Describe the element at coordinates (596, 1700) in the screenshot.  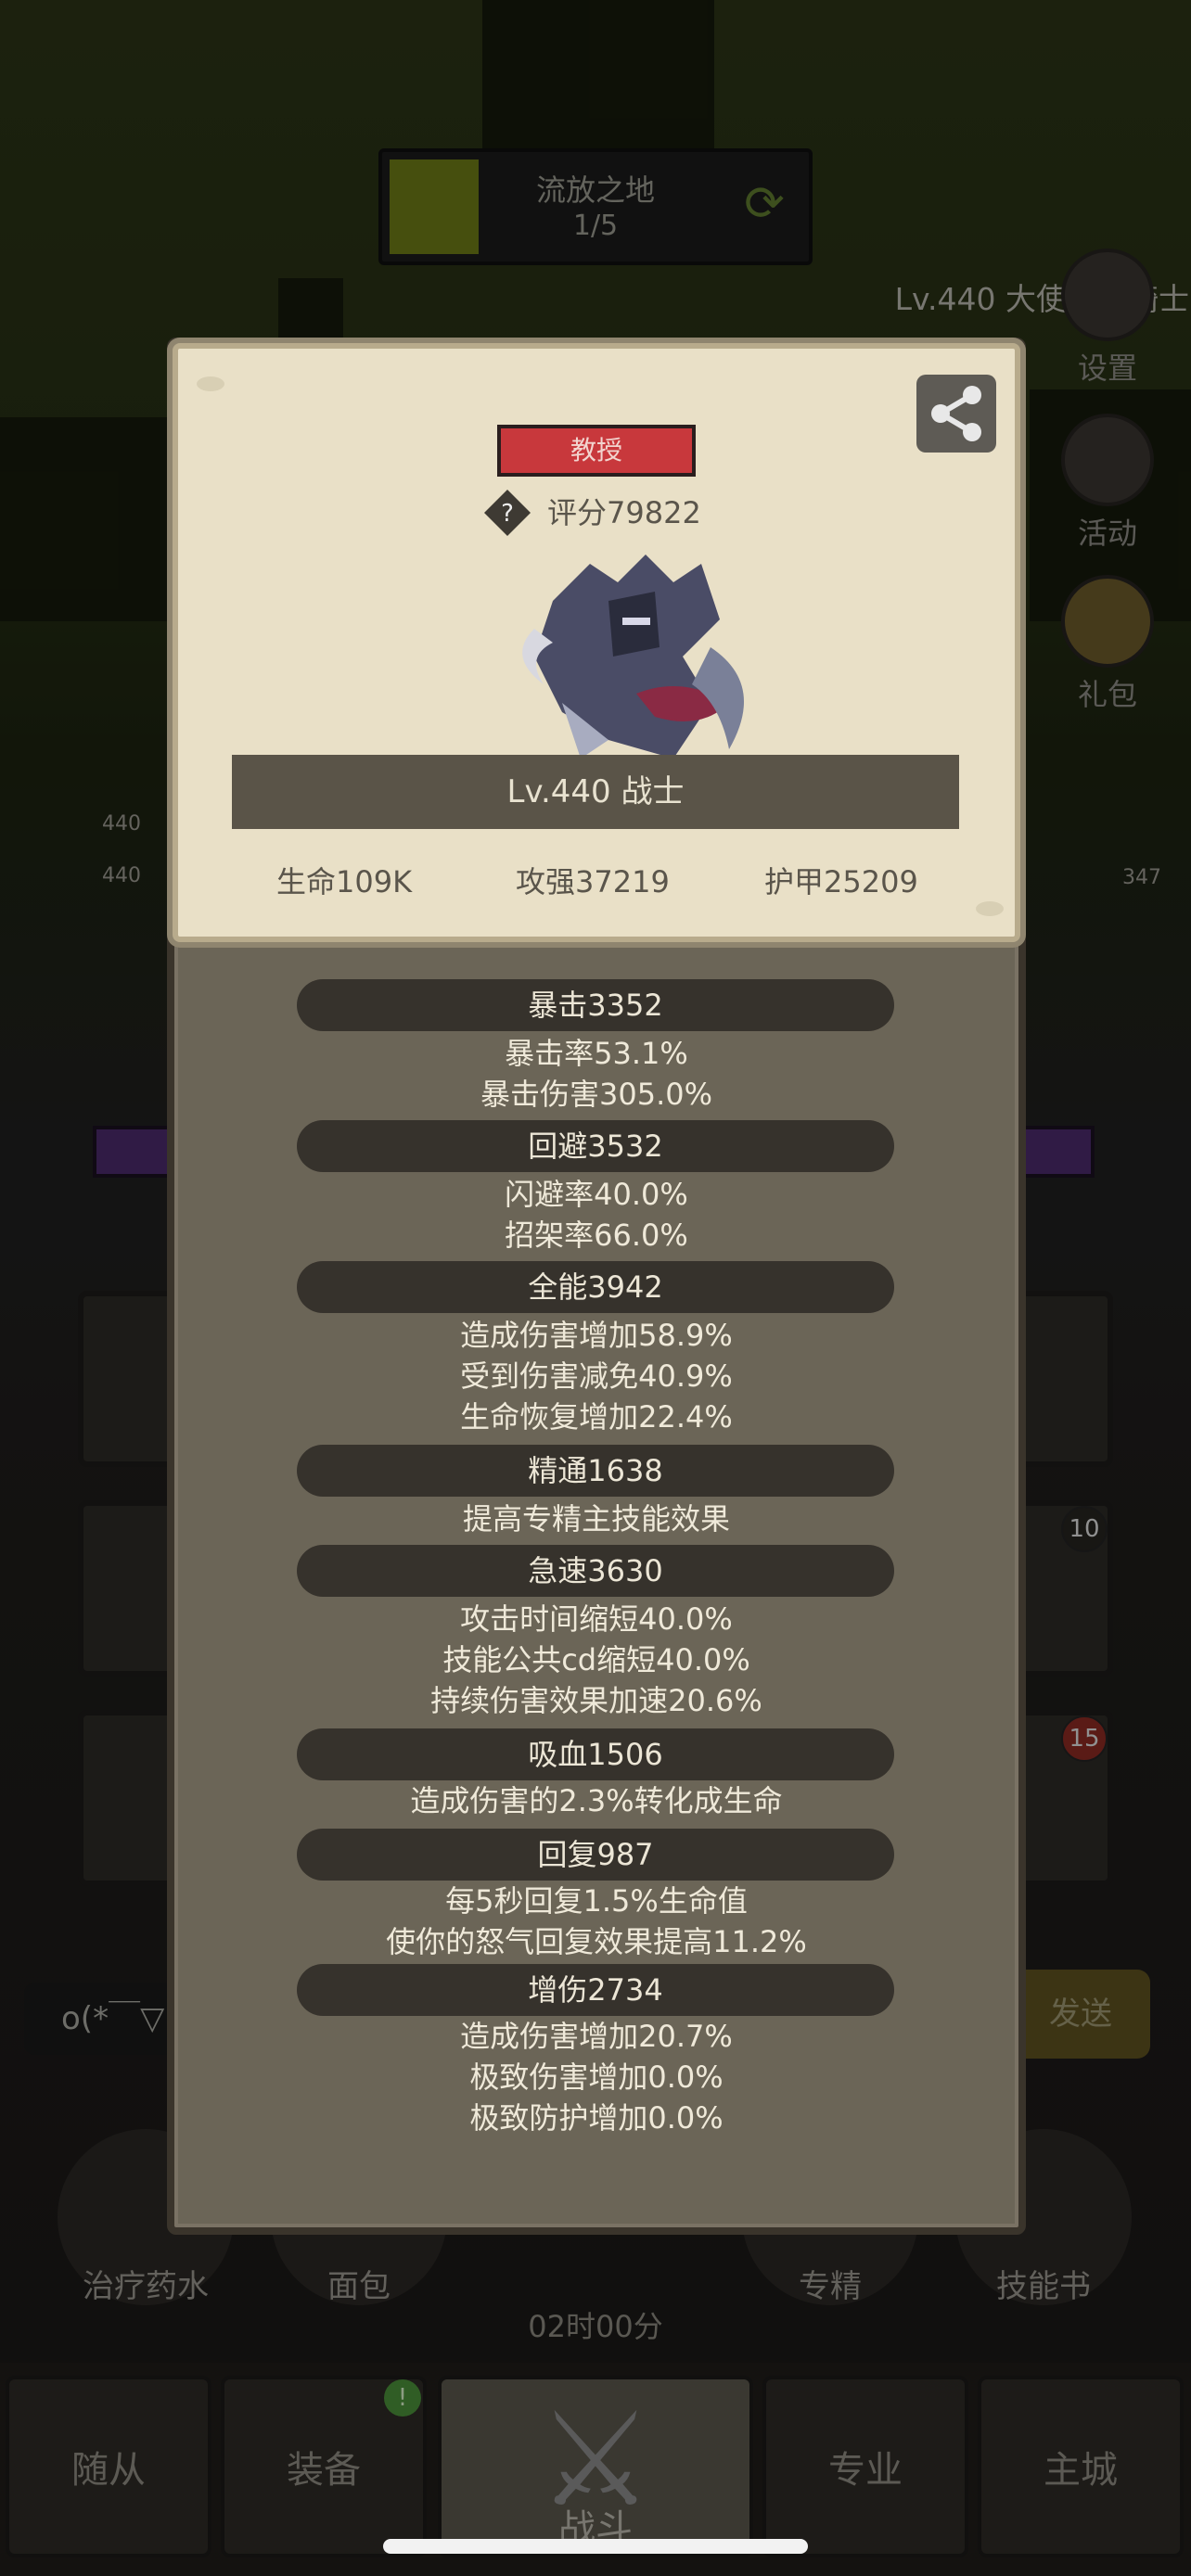
I see `stat-line: 持续伤害效果加速20.6%` at that location.